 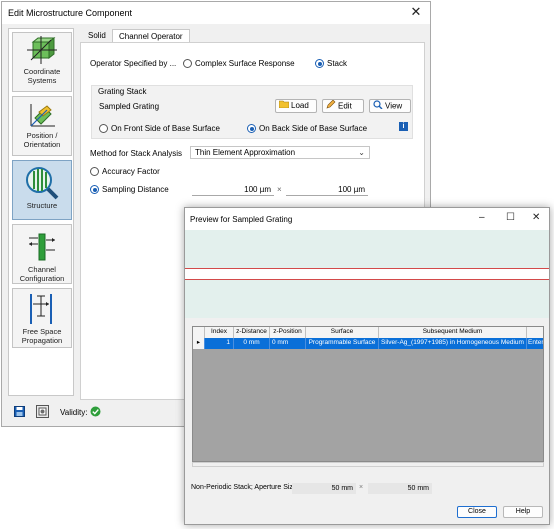 What do you see at coordinates (394, 106) in the screenshot?
I see `view-label: View` at bounding box center [394, 106].